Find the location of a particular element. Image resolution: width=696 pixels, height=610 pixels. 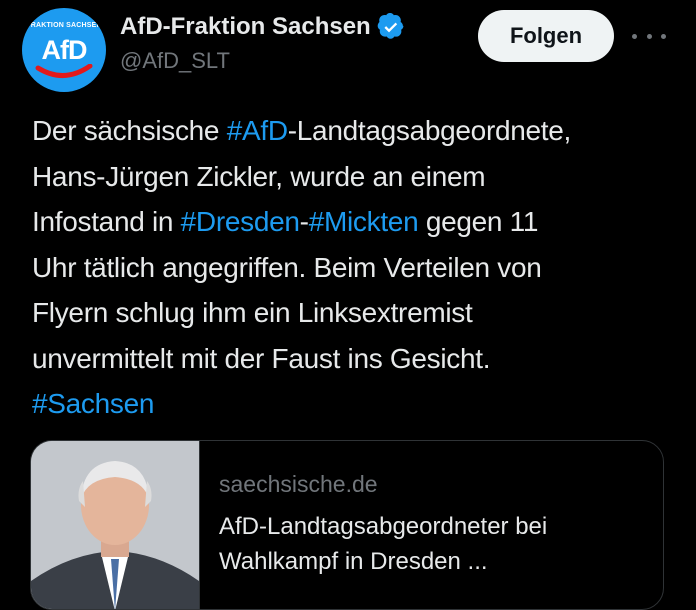

tweet-text-line: unvermittelt mit der Faust ins Gesicht. is located at coordinates (357, 359).